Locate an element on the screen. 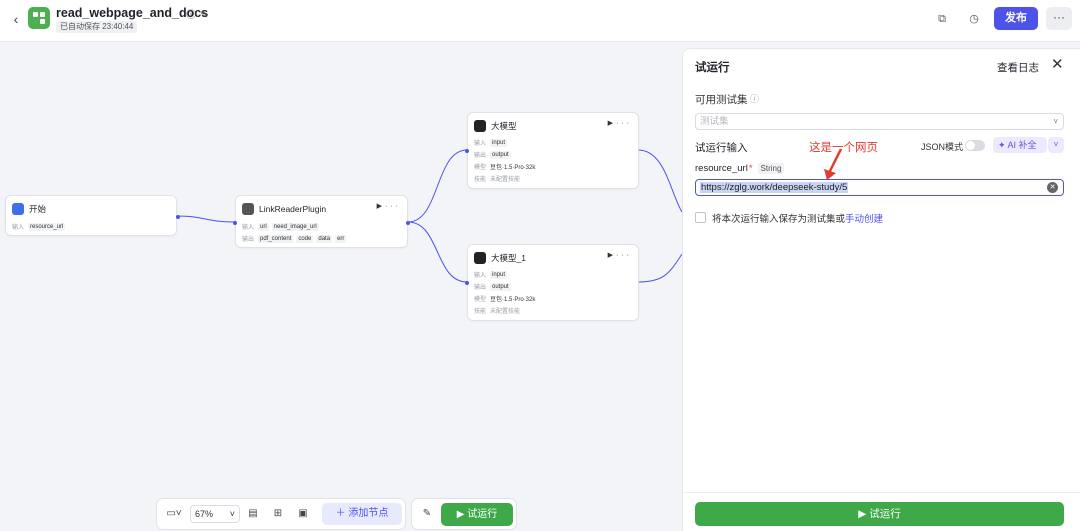 The width and height of the screenshot is (1080, 531). canvas-toolbar: ▭˅ 67% ˅ ▤ ⊞ ▣ ＋ 添加节点 is located at coordinates (281, 514).